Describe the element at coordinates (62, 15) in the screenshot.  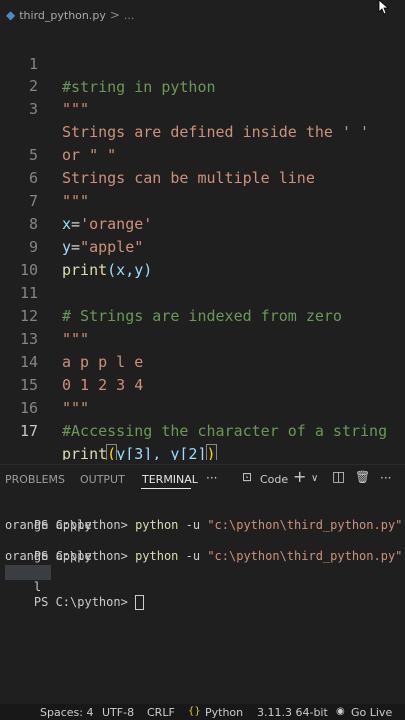
I see `breadcrumb-file: third_python.py` at that location.